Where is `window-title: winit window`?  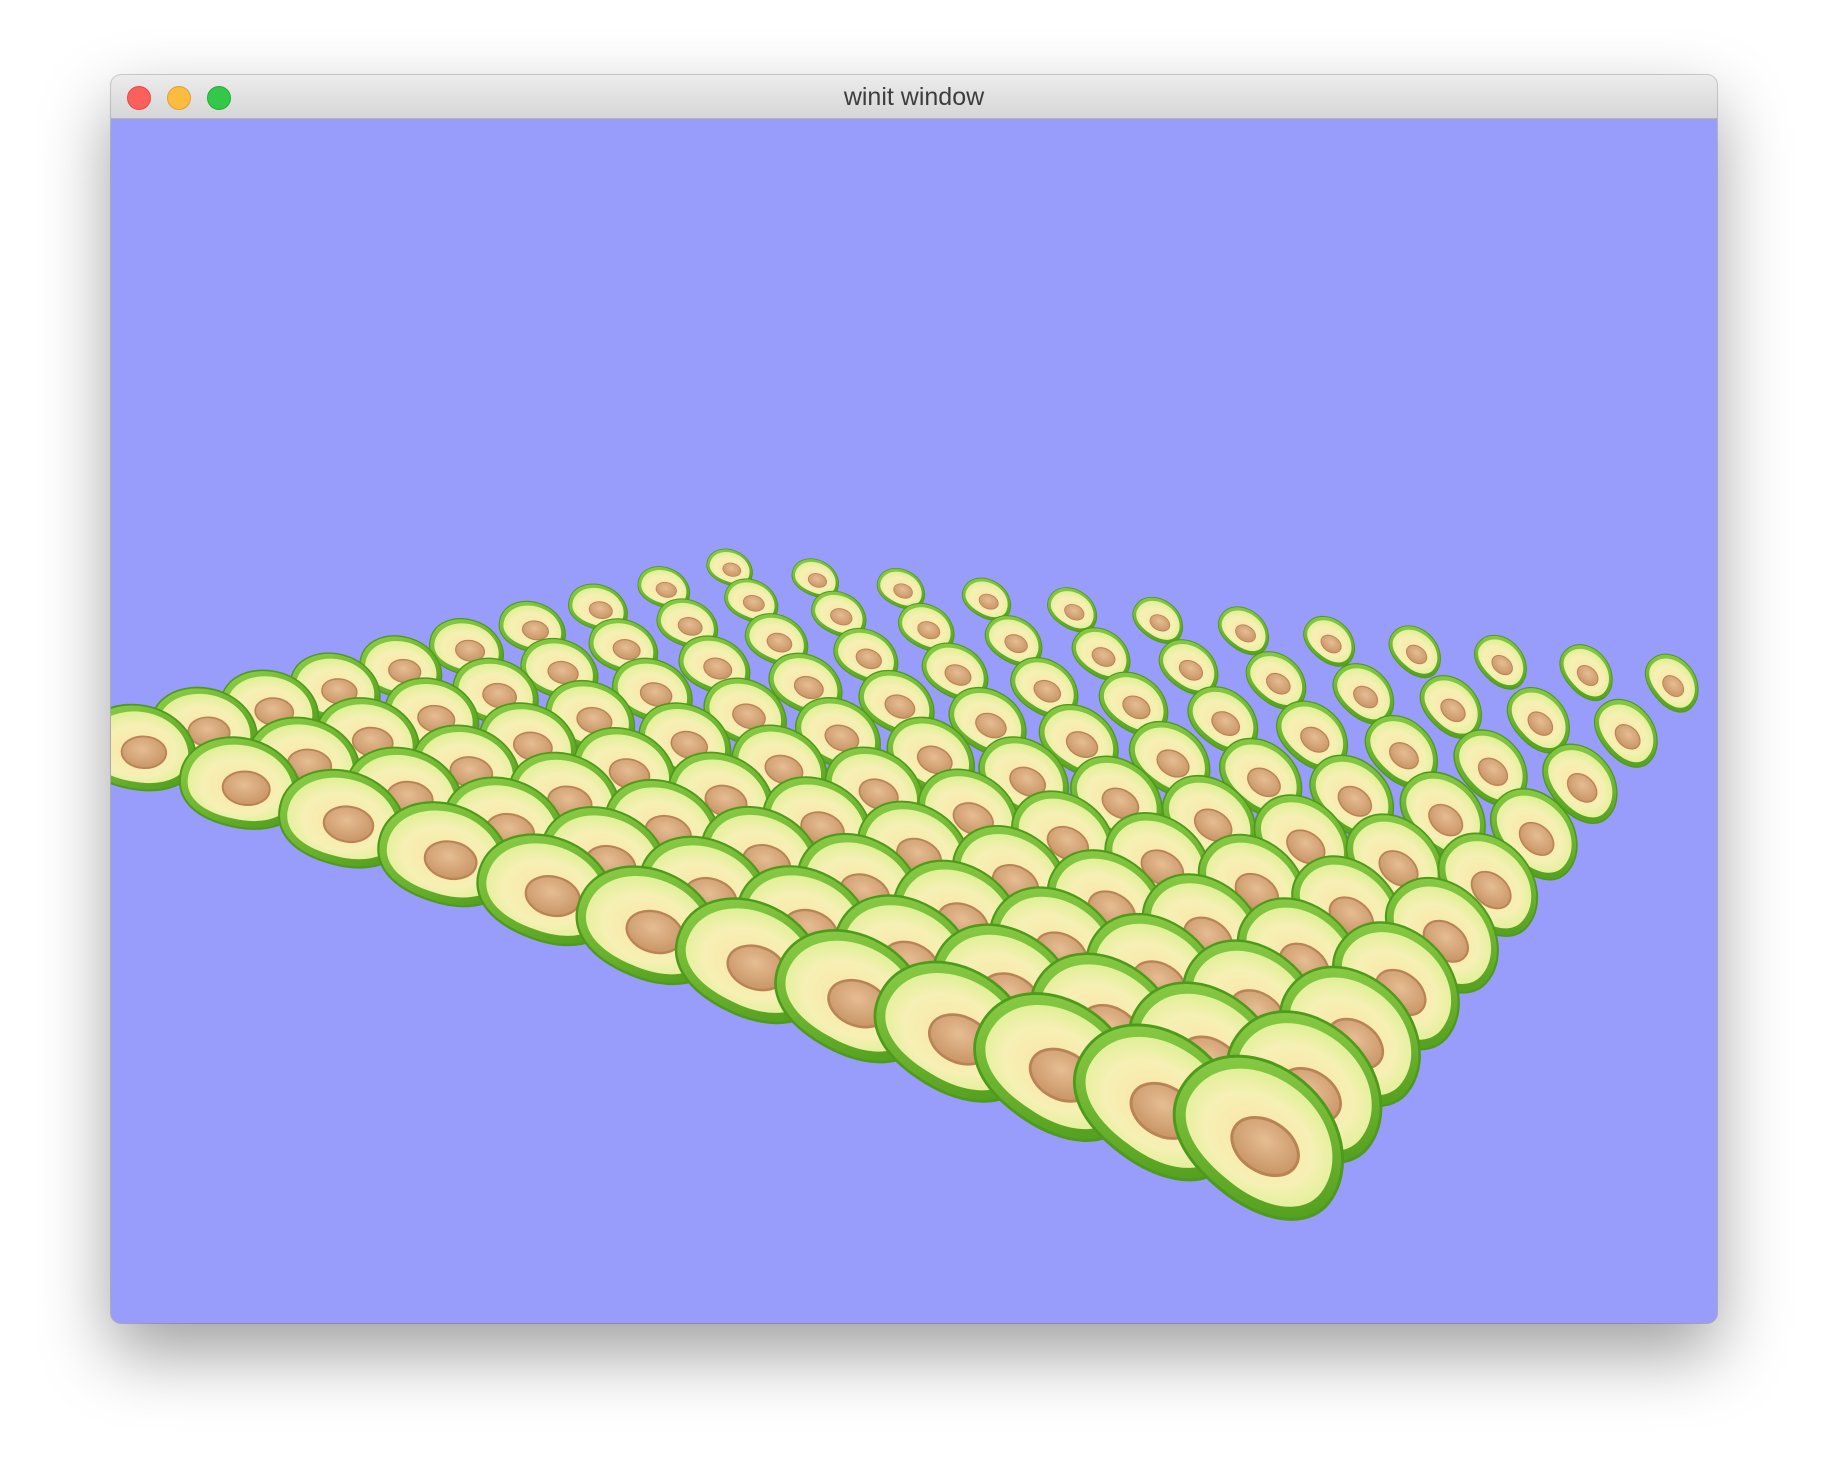
window-title: winit window is located at coordinates (914, 97).